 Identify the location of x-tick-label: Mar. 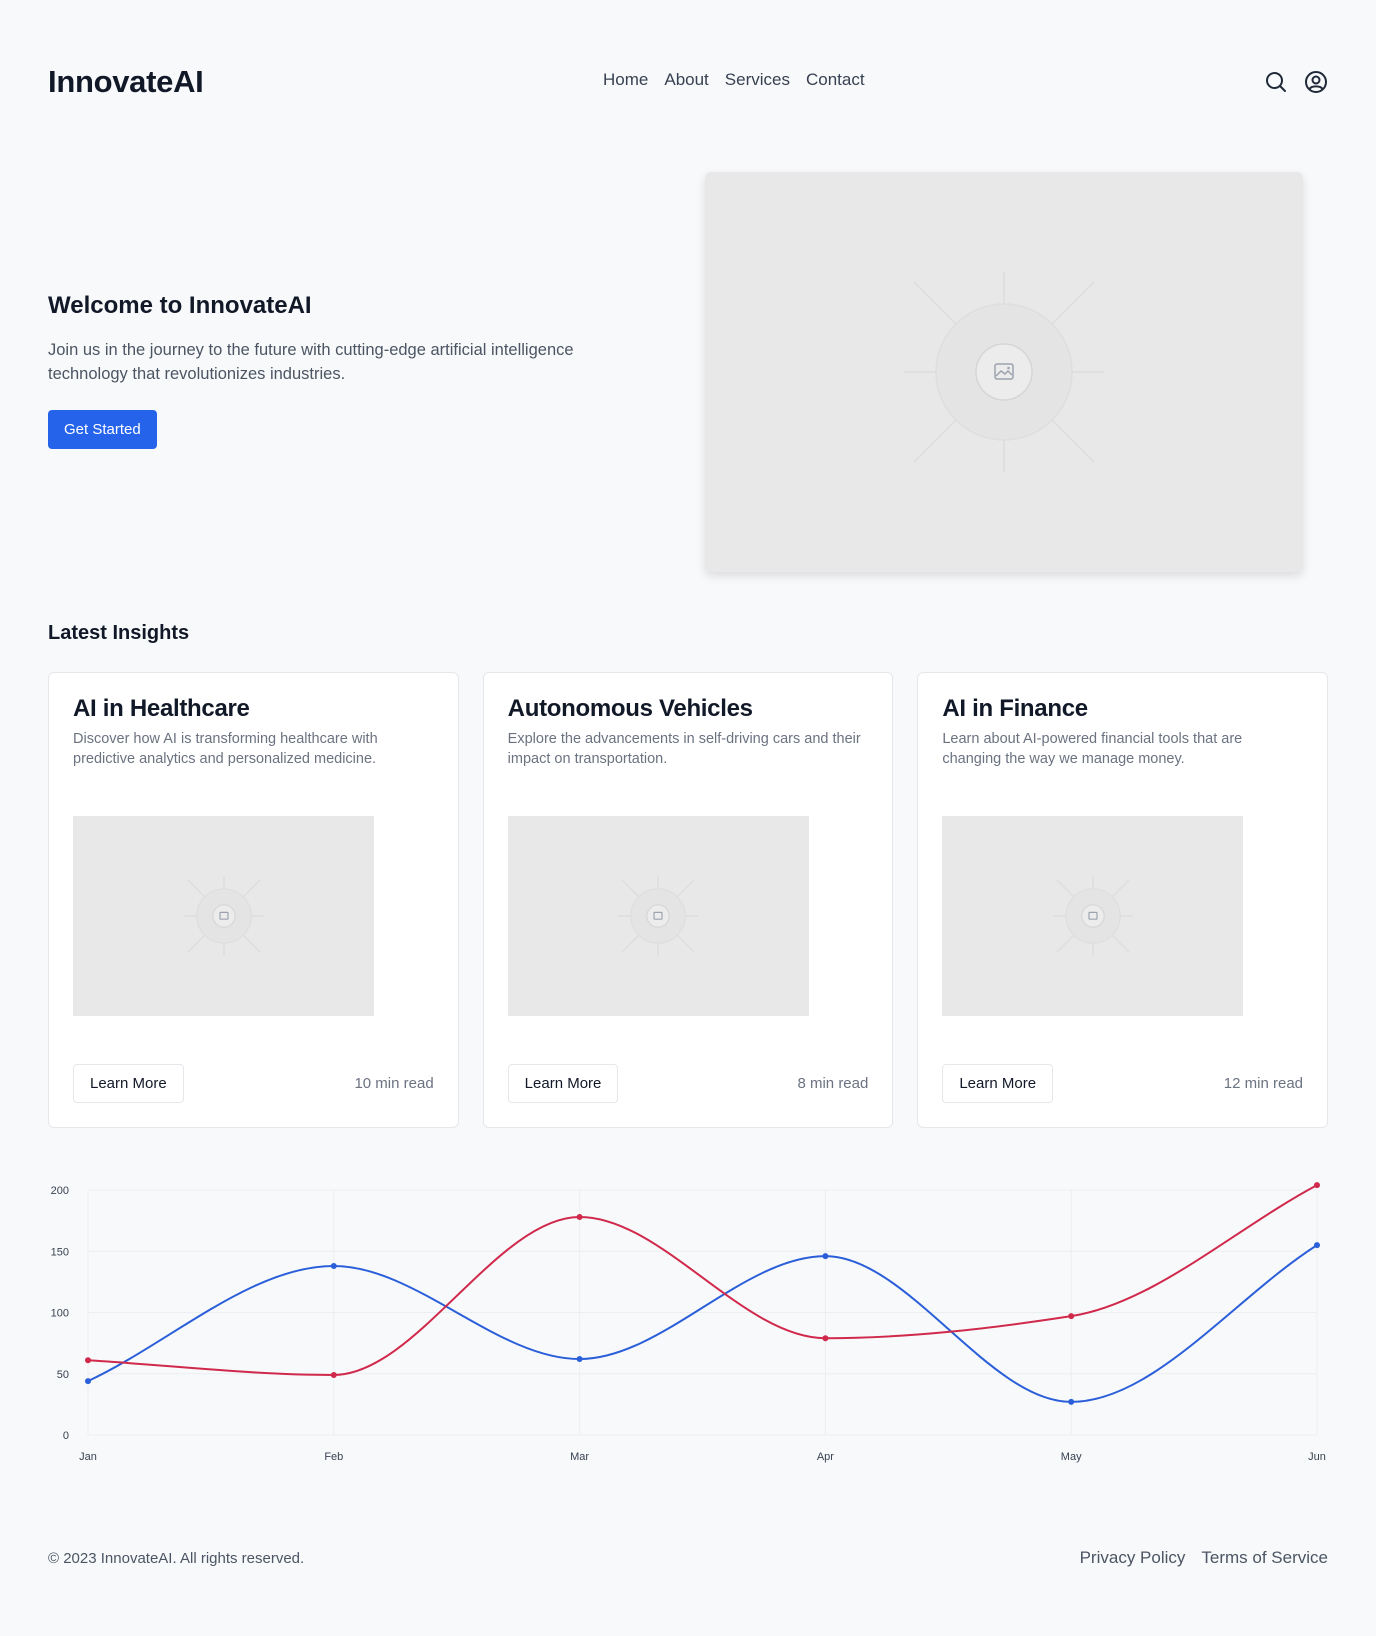
(579, 1457).